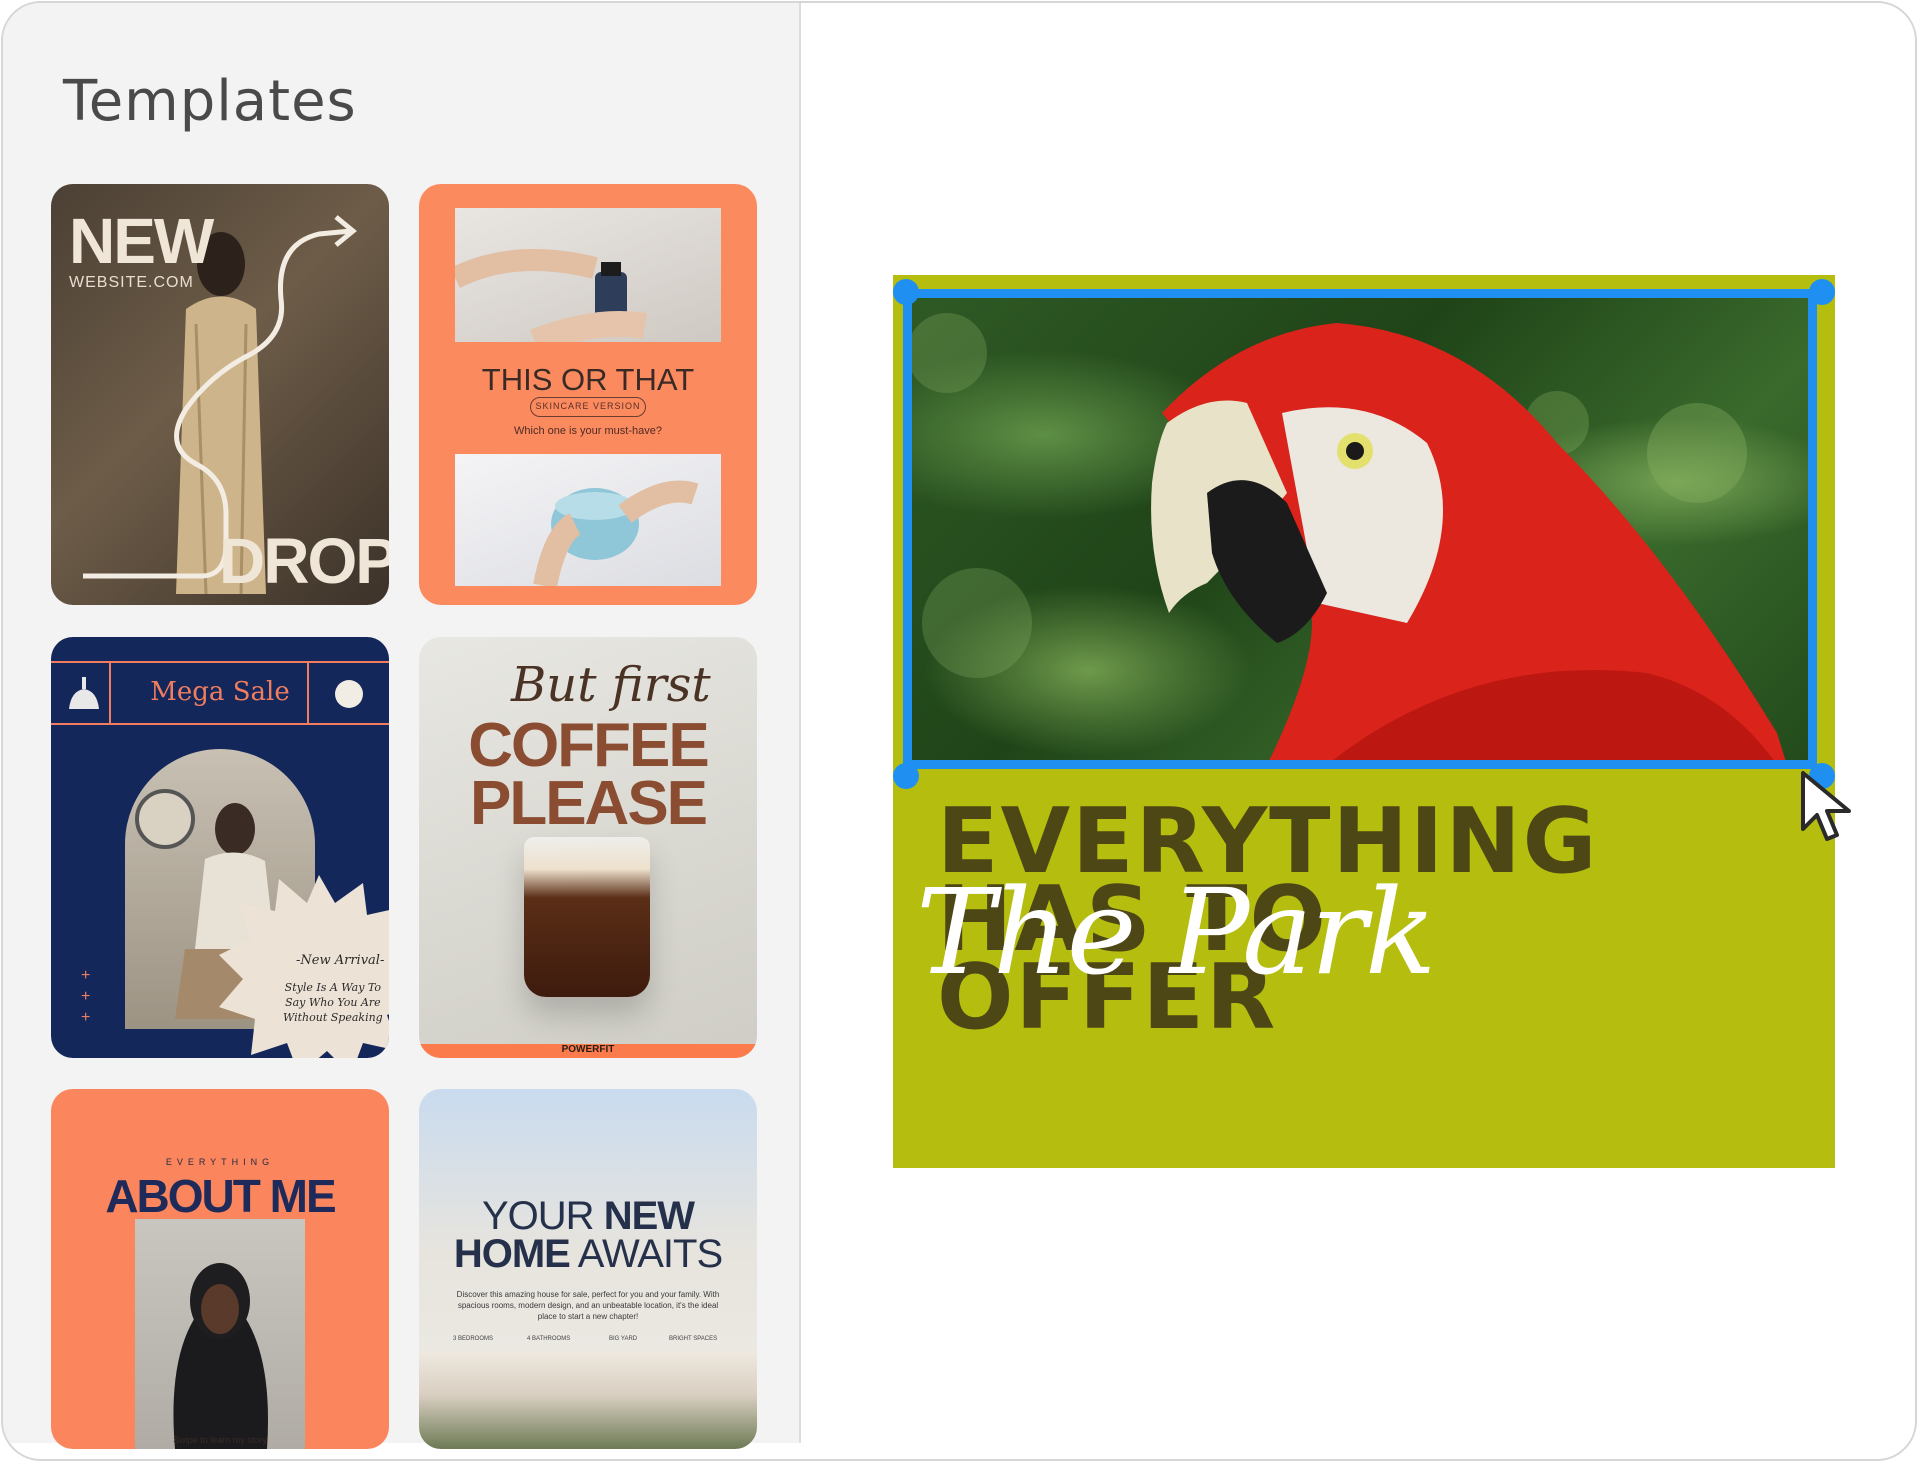  Describe the element at coordinates (611, 685) in the screenshot. I see `script-text: But first` at that location.